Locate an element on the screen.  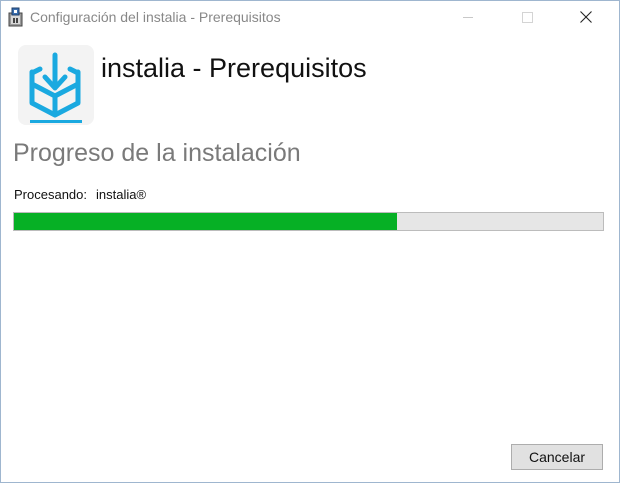
progress-bar is located at coordinates (308, 221).